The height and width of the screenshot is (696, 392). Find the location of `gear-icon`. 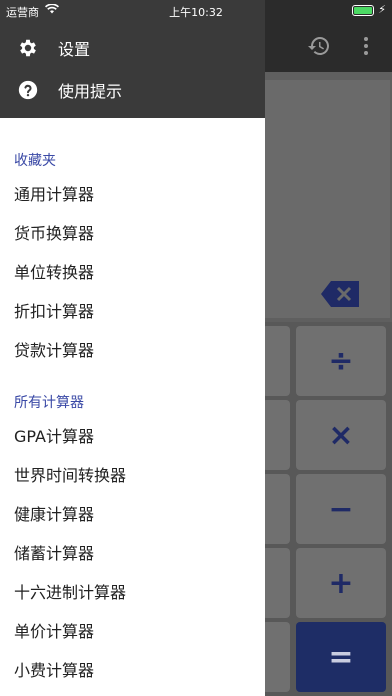

gear-icon is located at coordinates (28, 48).